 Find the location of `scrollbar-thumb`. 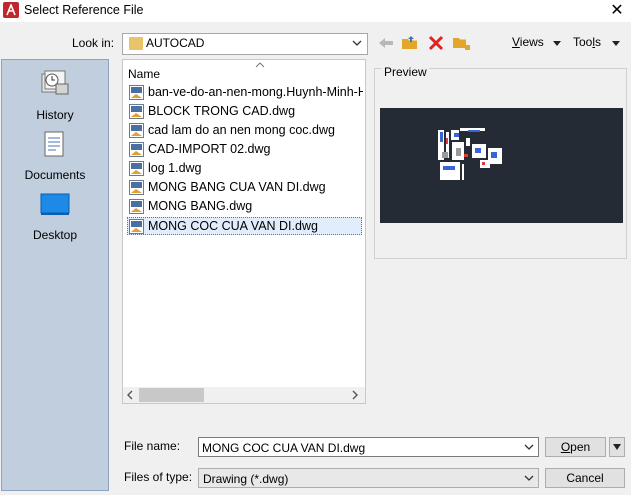

scrollbar-thumb is located at coordinates (171, 395).